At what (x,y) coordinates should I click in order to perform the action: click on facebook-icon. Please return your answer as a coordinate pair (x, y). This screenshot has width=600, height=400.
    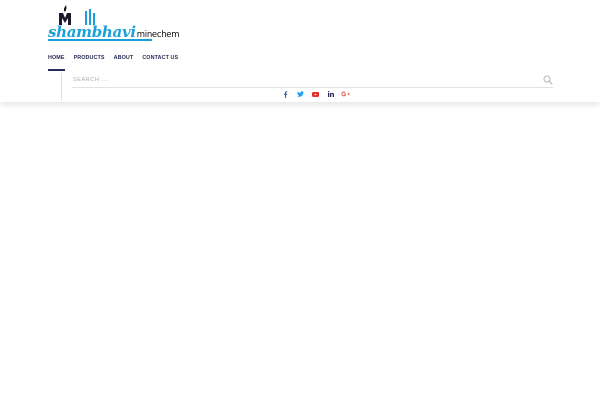
    Looking at the image, I should click on (285, 94).